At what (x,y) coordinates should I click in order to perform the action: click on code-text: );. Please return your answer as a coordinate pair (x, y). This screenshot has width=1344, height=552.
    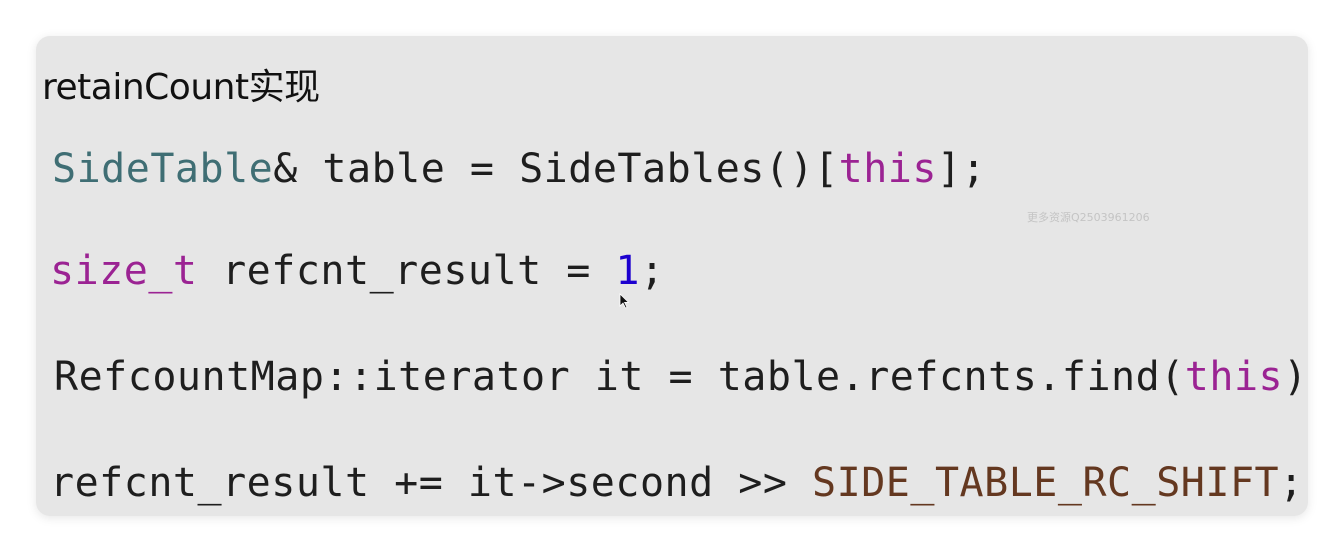
    Looking at the image, I should click on (1295, 377).